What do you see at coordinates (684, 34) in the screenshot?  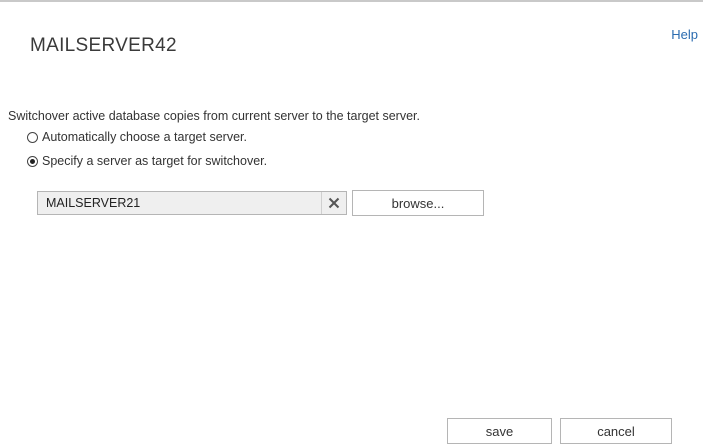 I see `help-link: Help` at bounding box center [684, 34].